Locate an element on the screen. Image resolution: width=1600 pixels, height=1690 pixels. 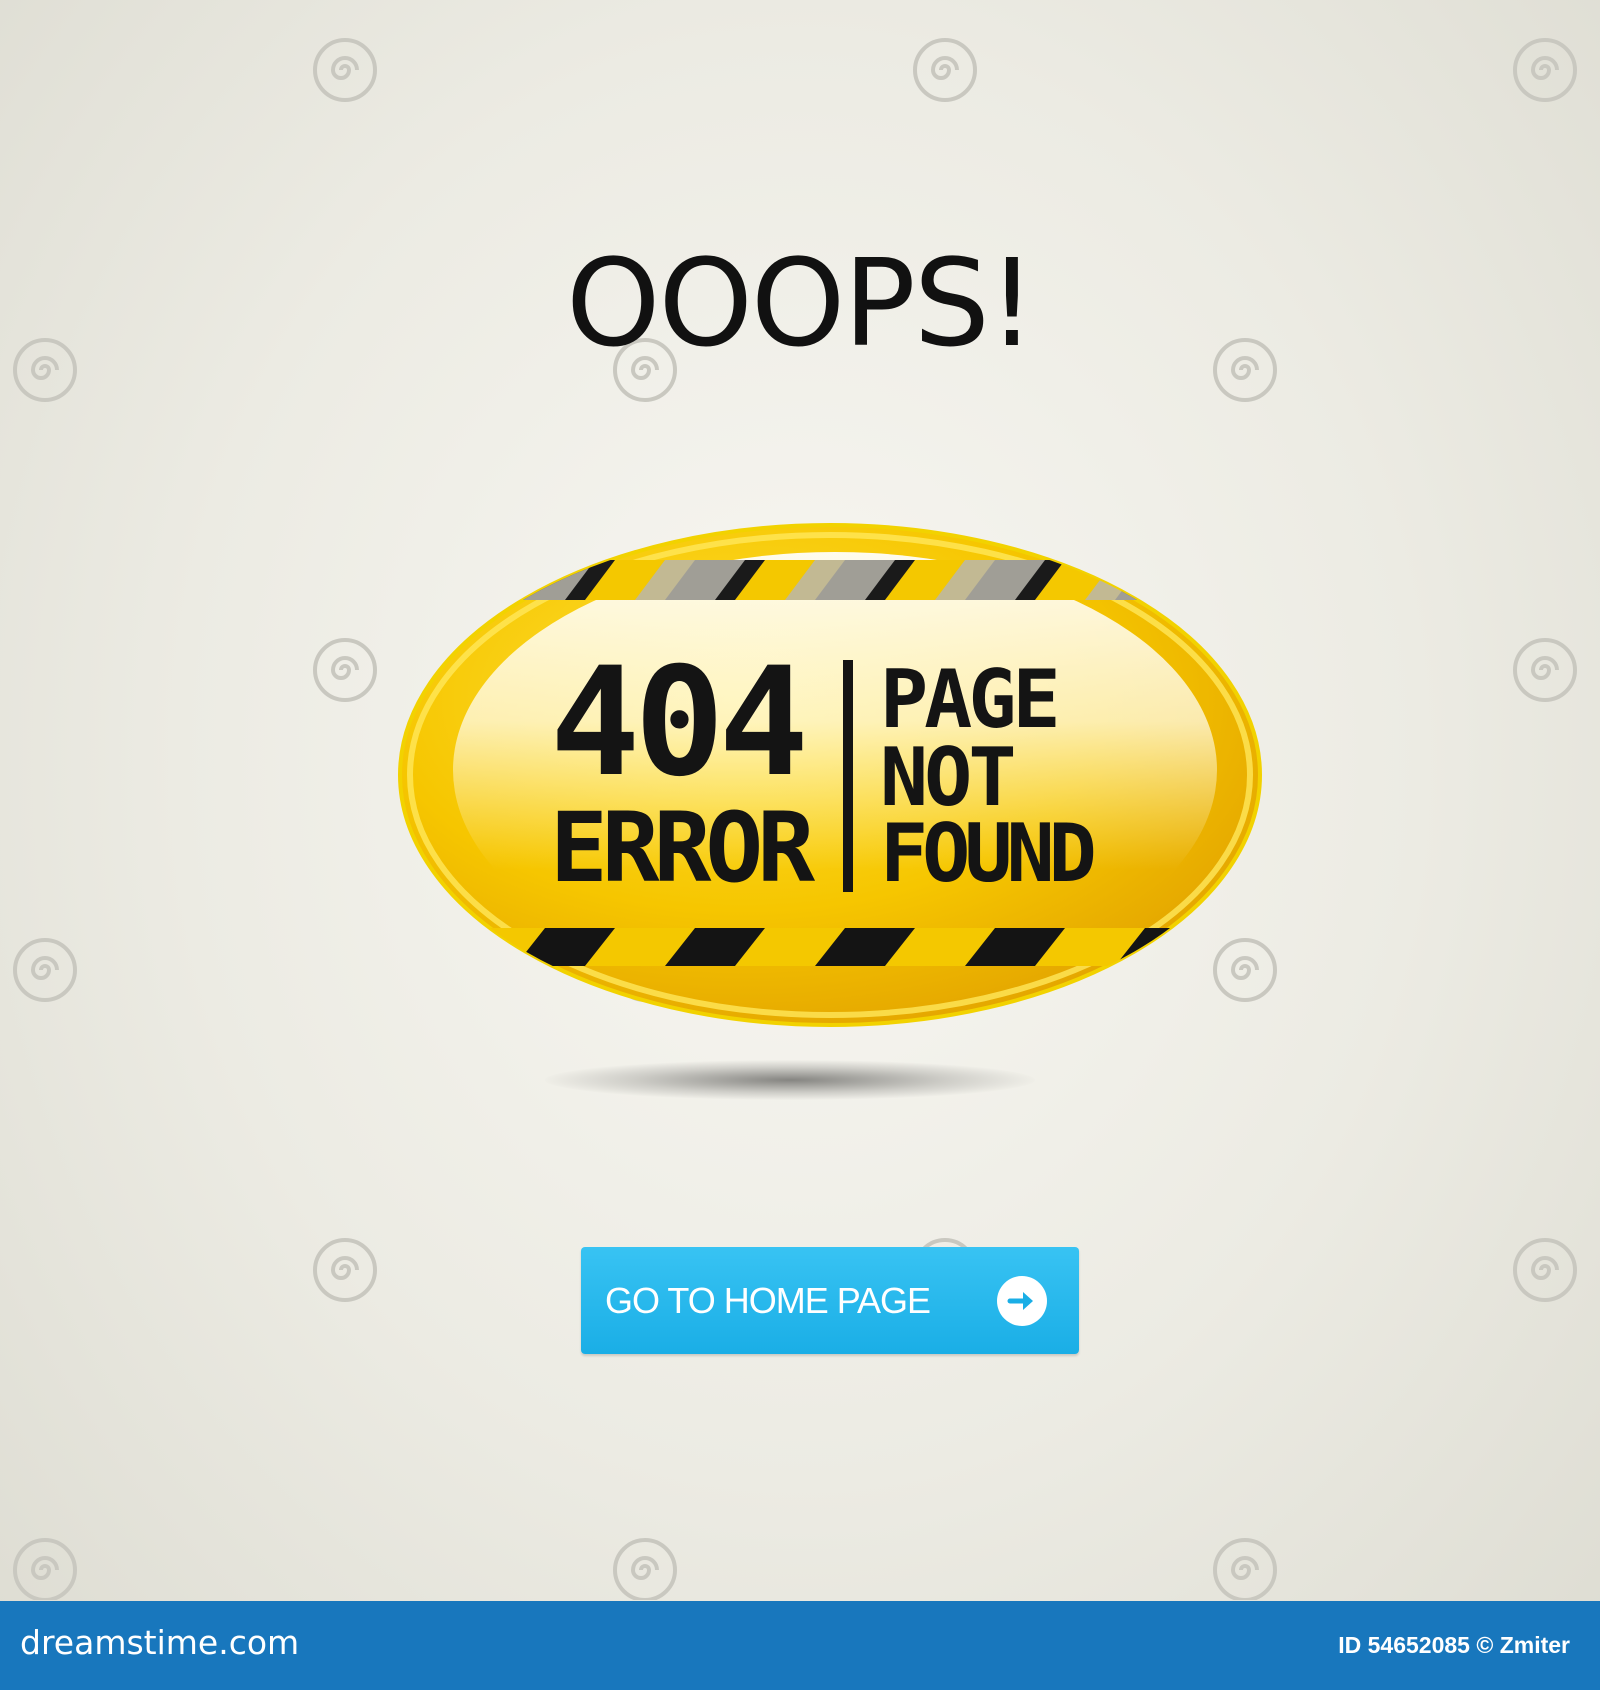
error-message-line: NOT is located at coordinates (948, 777).